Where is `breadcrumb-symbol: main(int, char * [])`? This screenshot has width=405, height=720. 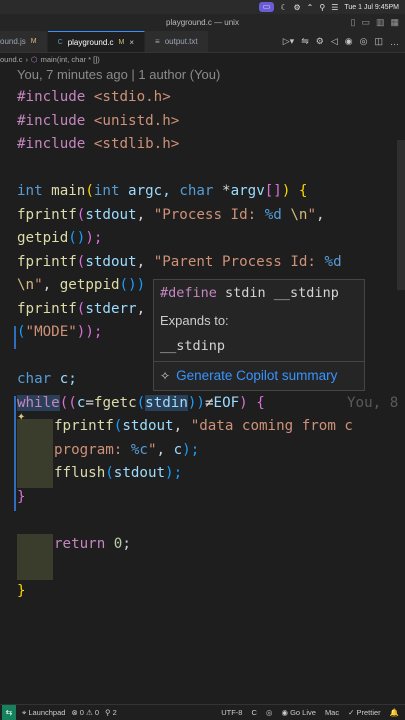 breadcrumb-symbol: main(int, char * []) is located at coordinates (70, 59).